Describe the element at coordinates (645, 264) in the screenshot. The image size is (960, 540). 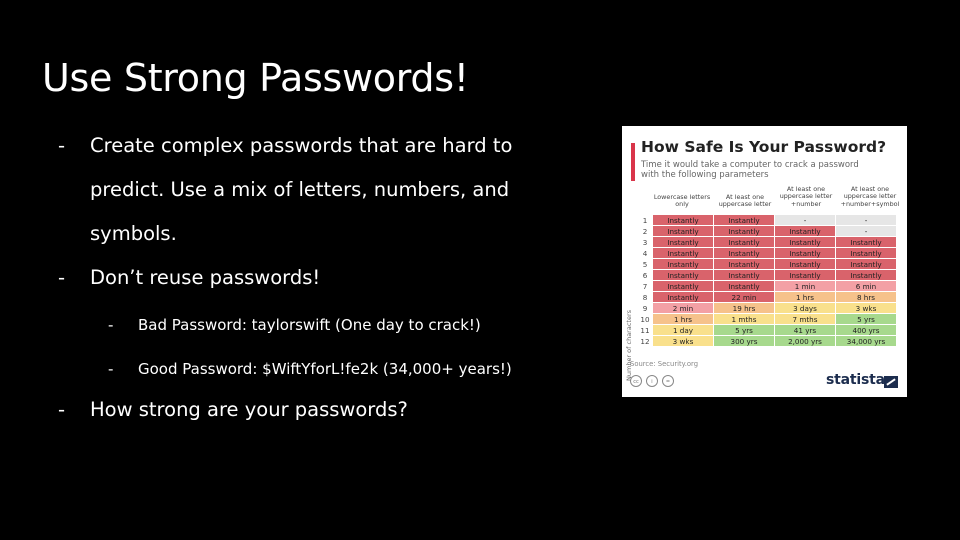
I see `row-number: 5` at that location.